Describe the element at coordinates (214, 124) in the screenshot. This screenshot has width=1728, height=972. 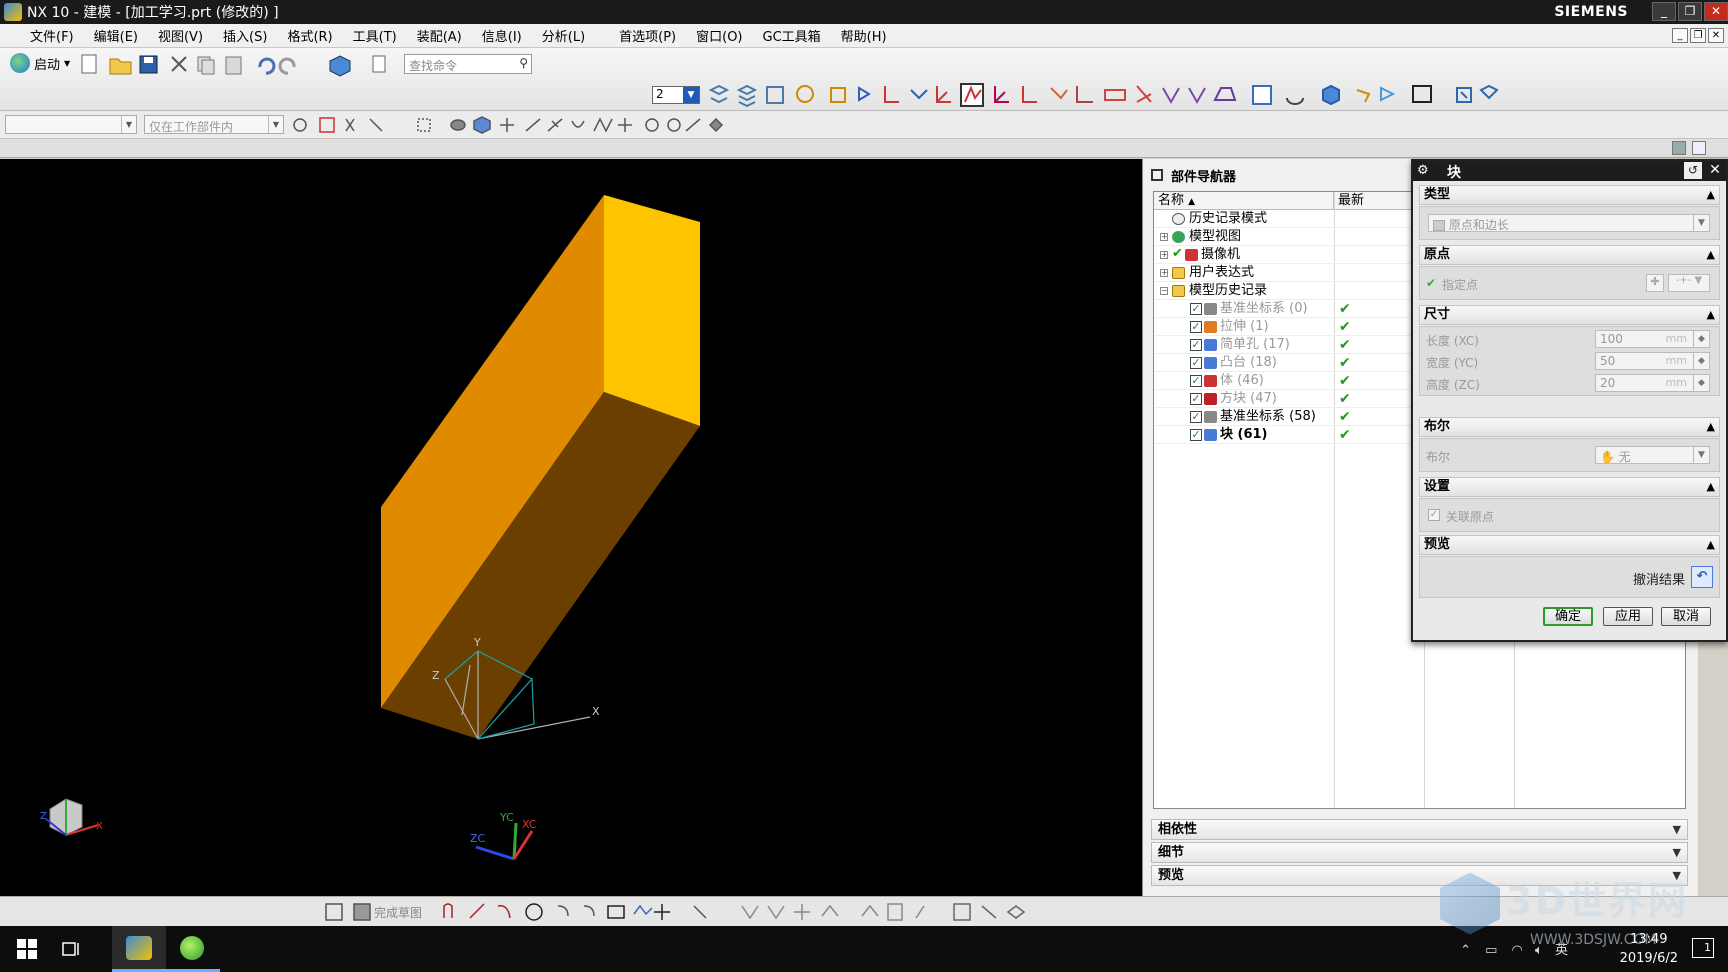
I see `selection-scope-combo: 仅在工作部件内 ▼` at that location.